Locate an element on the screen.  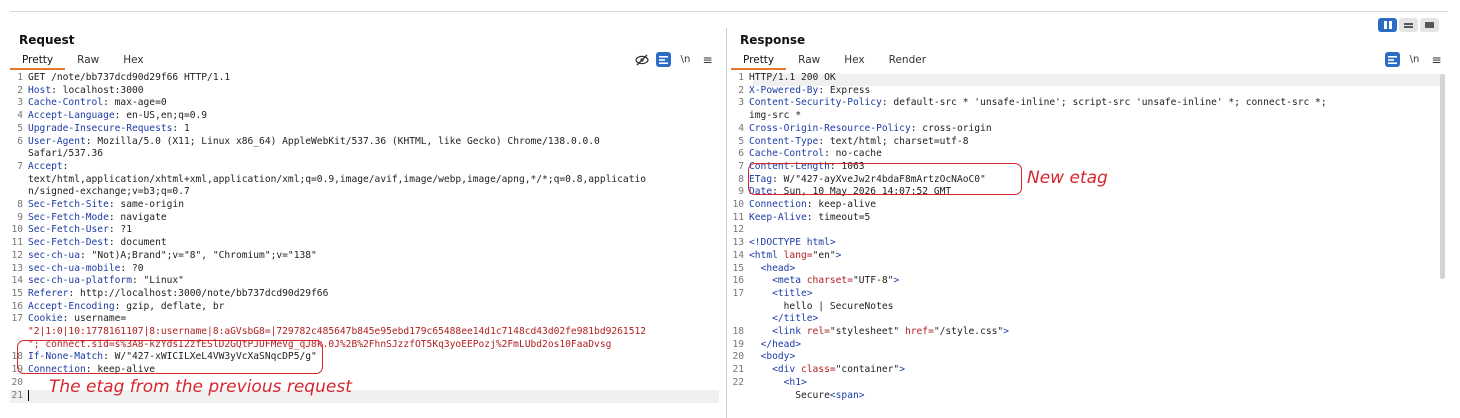
response-toolbar: \n ≡ is located at coordinates (1414, 59).